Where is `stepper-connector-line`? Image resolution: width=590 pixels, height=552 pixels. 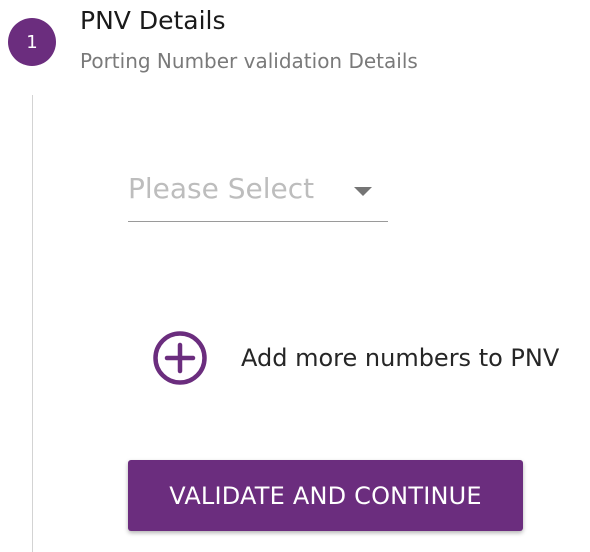 stepper-connector-line is located at coordinates (32, 323).